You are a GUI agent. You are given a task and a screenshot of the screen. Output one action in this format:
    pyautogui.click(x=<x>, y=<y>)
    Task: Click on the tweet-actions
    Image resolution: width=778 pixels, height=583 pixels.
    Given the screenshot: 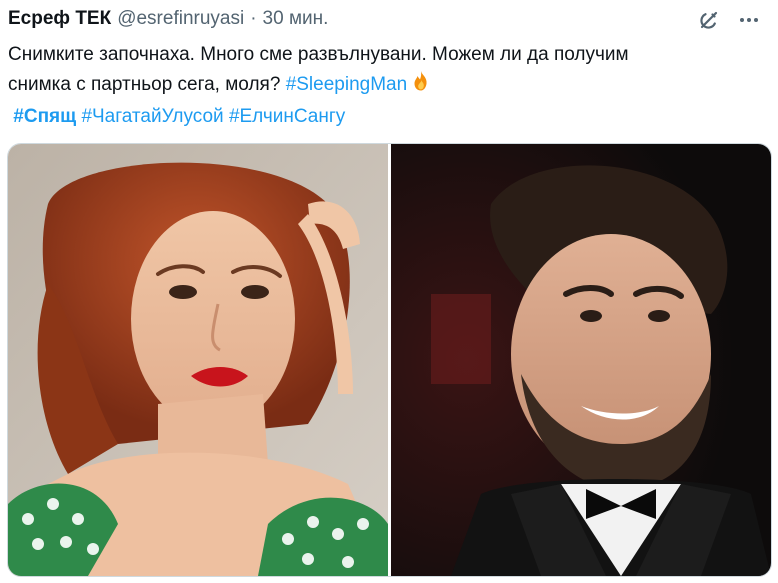 What is the action you would take?
    pyautogui.click(x=729, y=20)
    